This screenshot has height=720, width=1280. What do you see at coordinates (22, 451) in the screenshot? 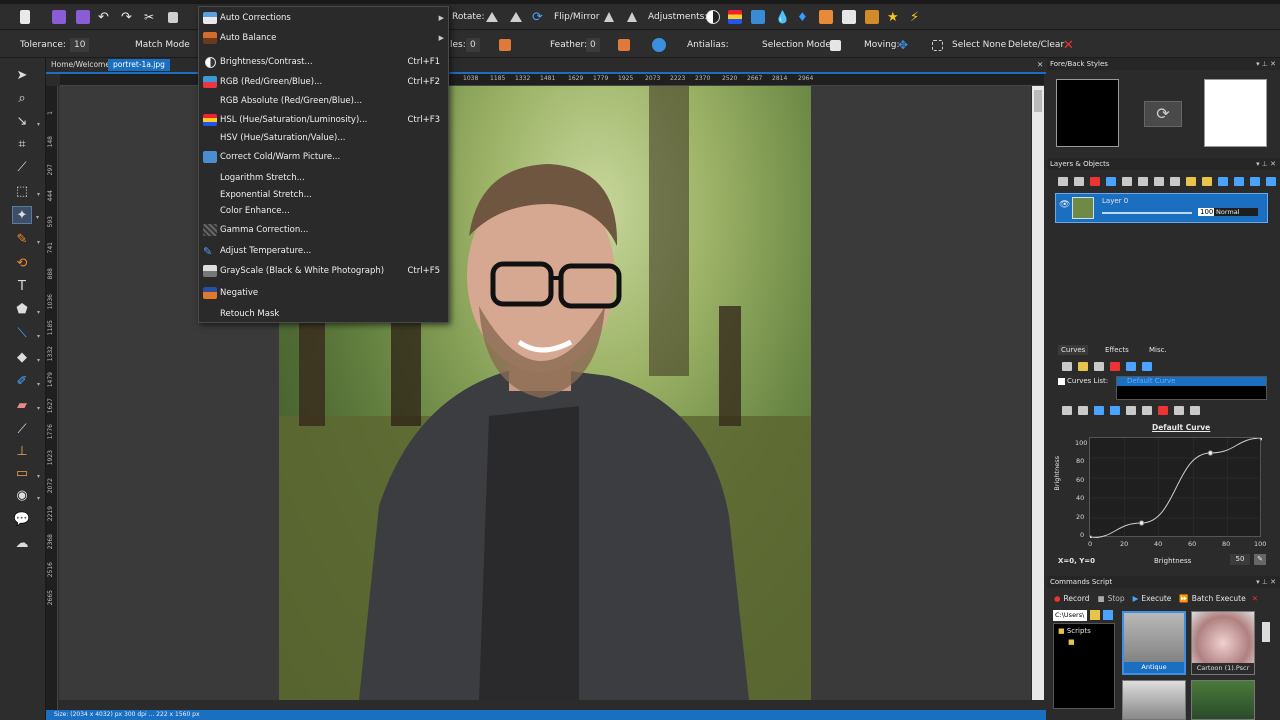
I see `stamp-tool-icon: ⊥` at bounding box center [22, 451].